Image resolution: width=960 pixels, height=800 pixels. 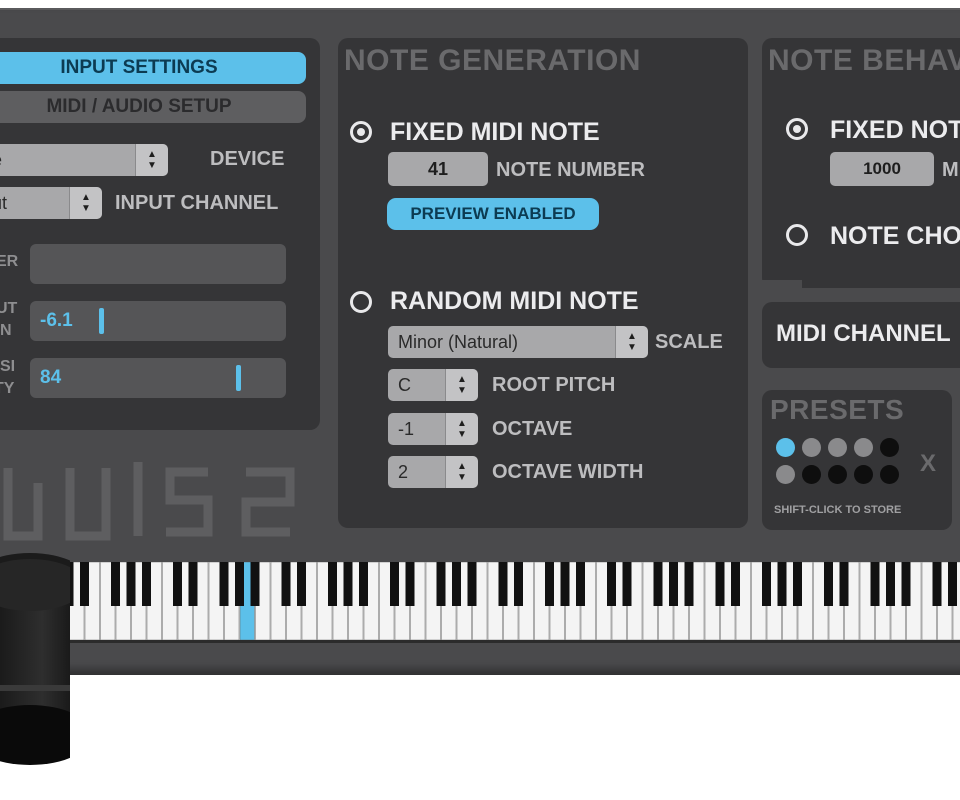 I want to click on fixed-note-length-radio, so click(x=797, y=129).